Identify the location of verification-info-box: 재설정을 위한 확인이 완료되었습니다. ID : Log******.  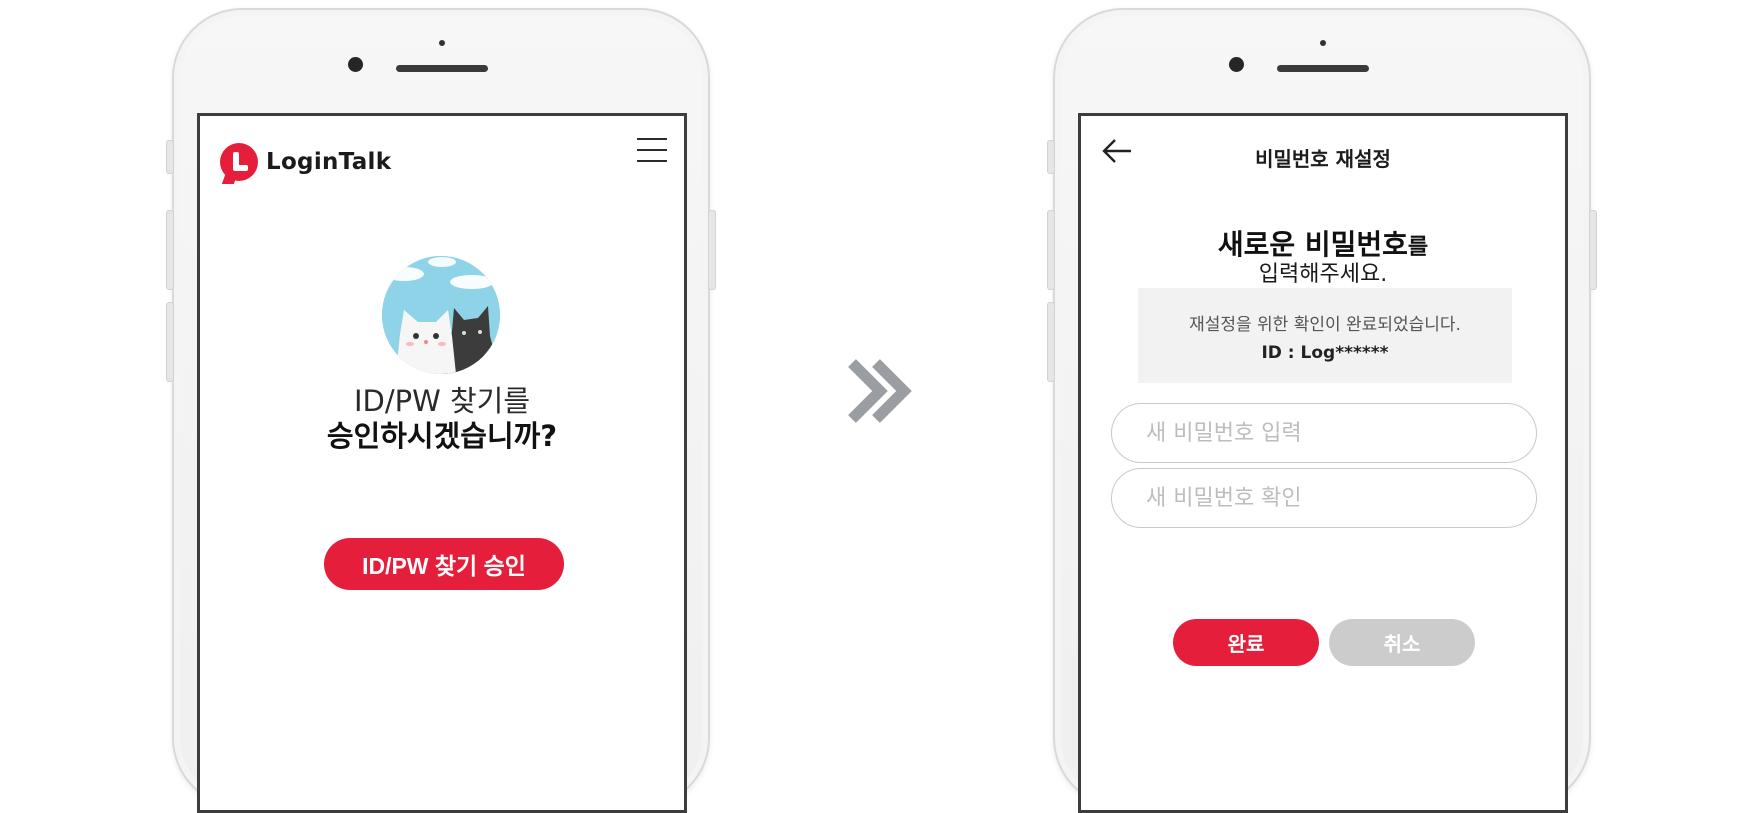
(1325, 335).